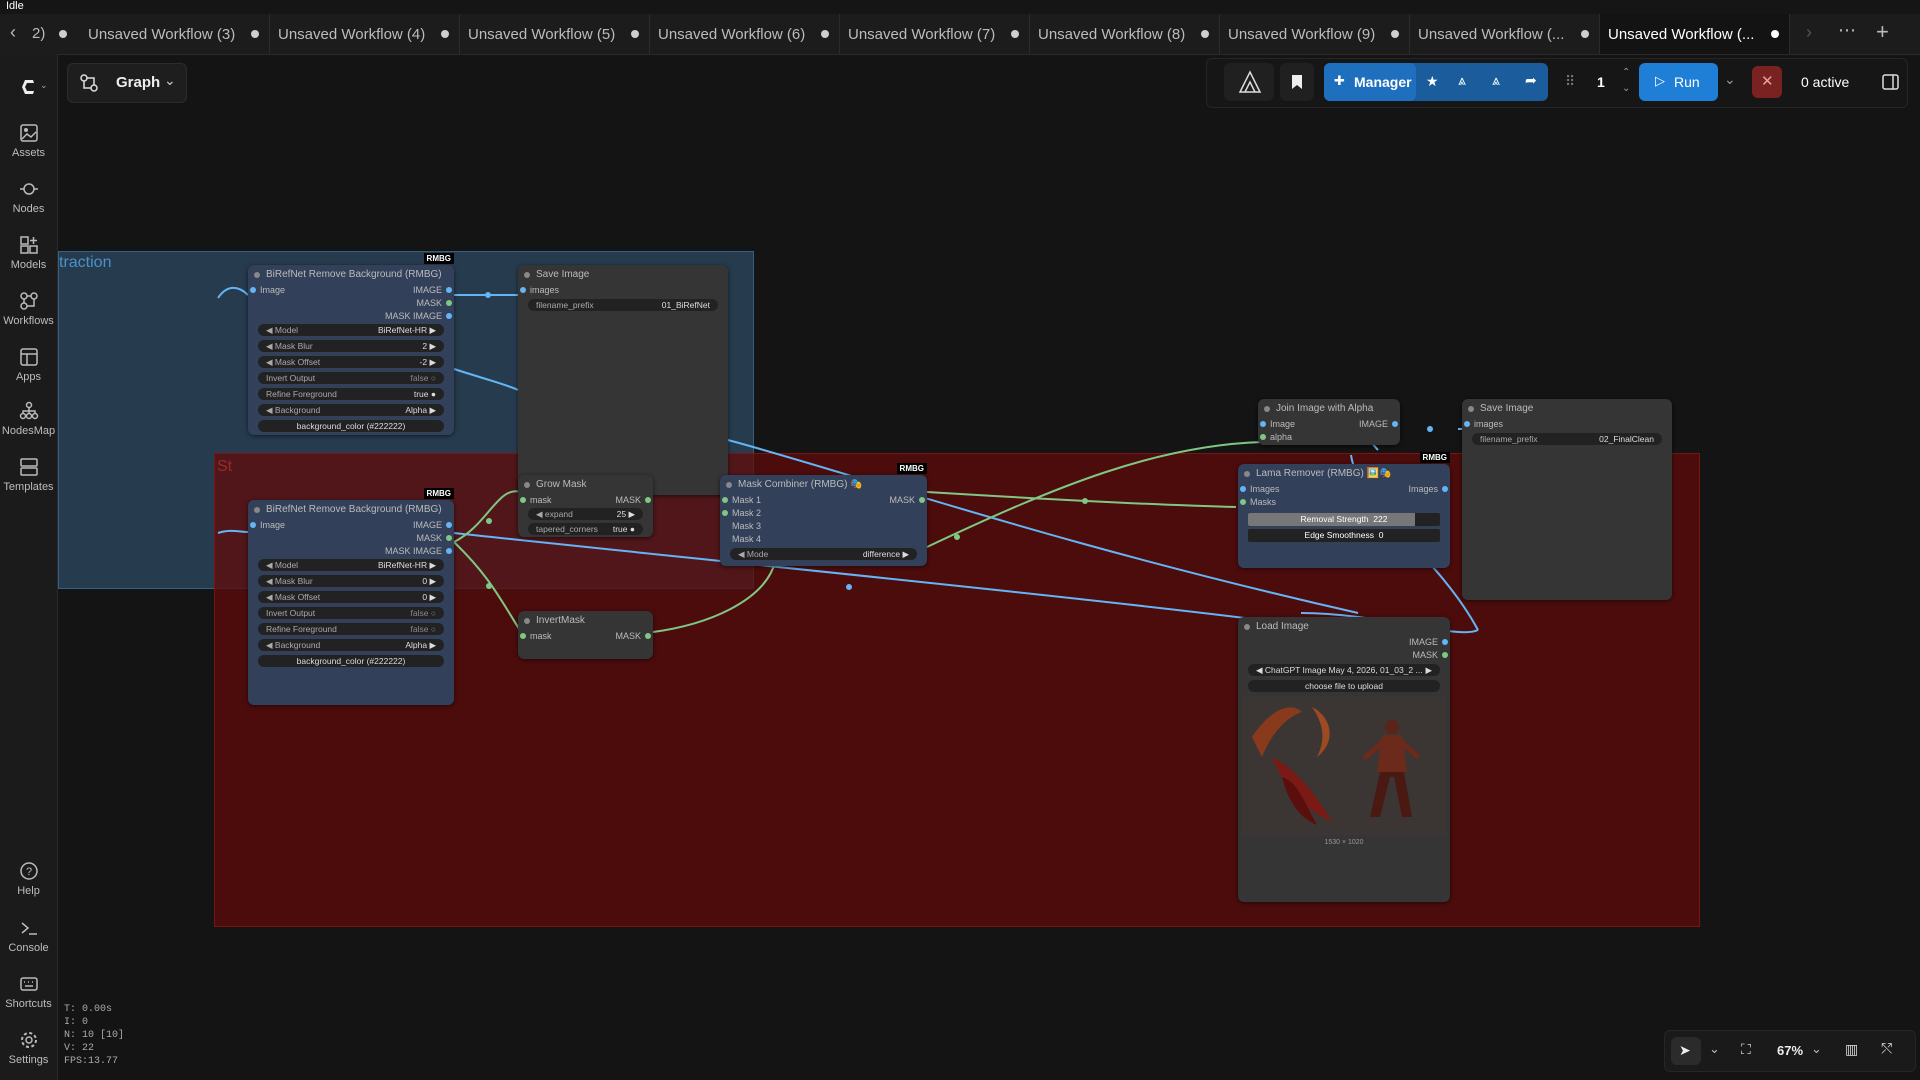 This screenshot has width=1920, height=1080. Describe the element at coordinates (1730, 79) in the screenshot. I see `run-options-chevron-icon: ⌄` at that location.